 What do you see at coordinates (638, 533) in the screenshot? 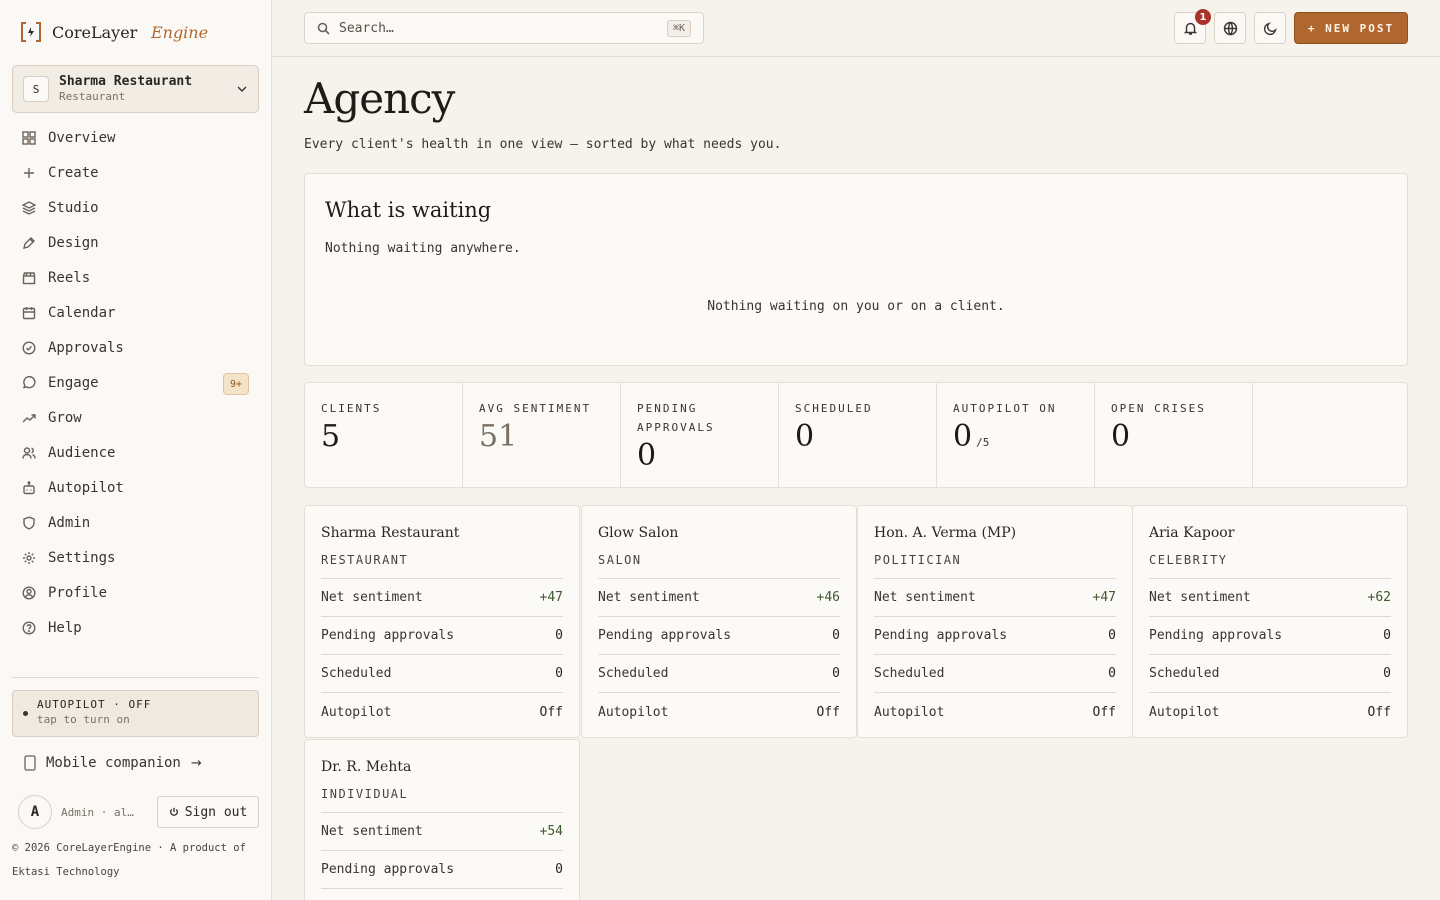
I see `client-name: Glow Salon` at bounding box center [638, 533].